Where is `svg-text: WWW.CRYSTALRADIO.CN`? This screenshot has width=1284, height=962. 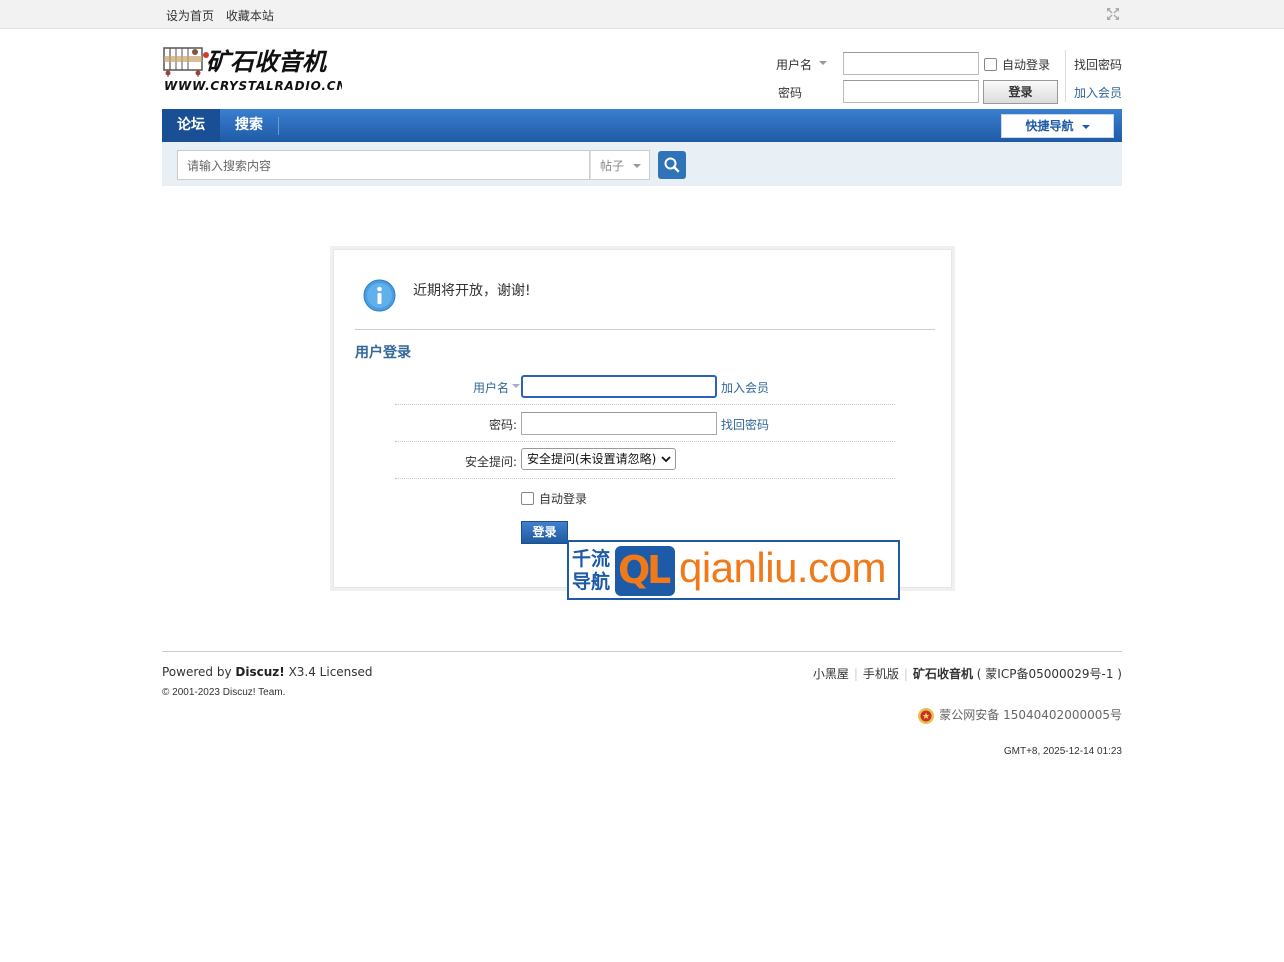 svg-text: WWW.CRYSTALRADIO.CN is located at coordinates (253, 86).